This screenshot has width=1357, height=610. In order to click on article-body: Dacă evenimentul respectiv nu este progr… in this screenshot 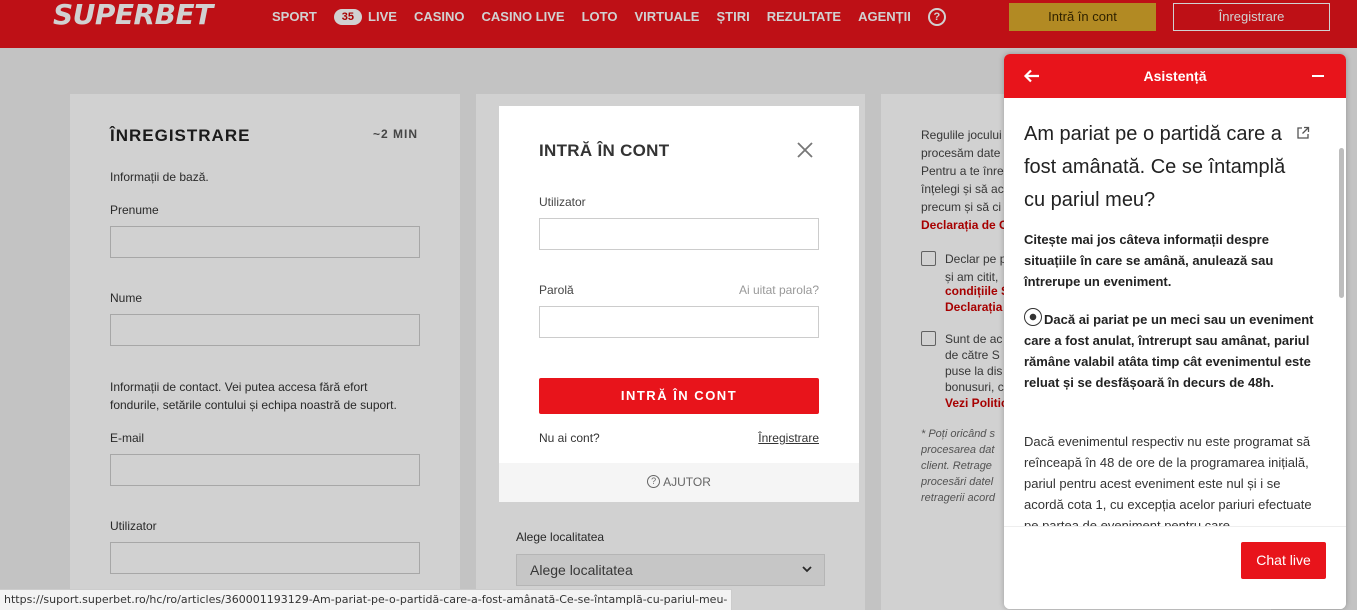, I will do `click(1168, 480)`.